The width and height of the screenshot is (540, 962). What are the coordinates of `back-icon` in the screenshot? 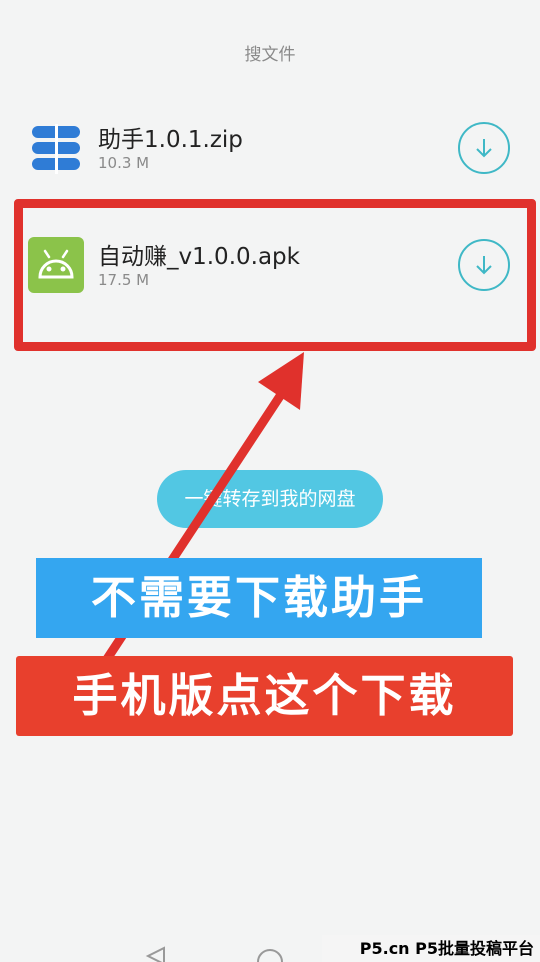 It's located at (156, 954).